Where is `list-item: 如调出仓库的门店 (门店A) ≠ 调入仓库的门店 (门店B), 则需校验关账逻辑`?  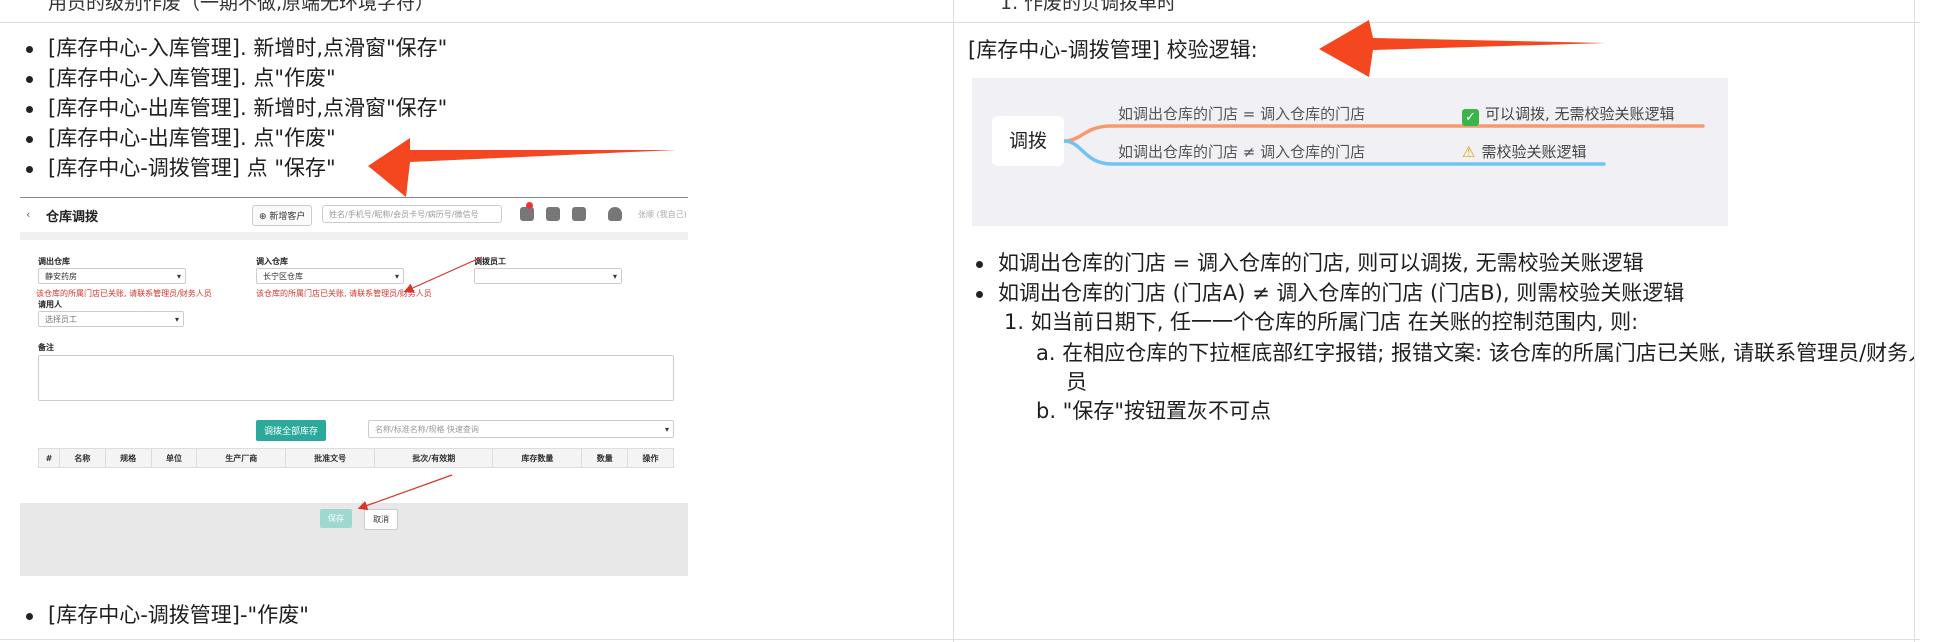 list-item: 如调出仓库的门店 (门店A) ≠ 调入仓库的门店 (门店B), 则需校验关账逻辑 is located at coordinates (1327, 293).